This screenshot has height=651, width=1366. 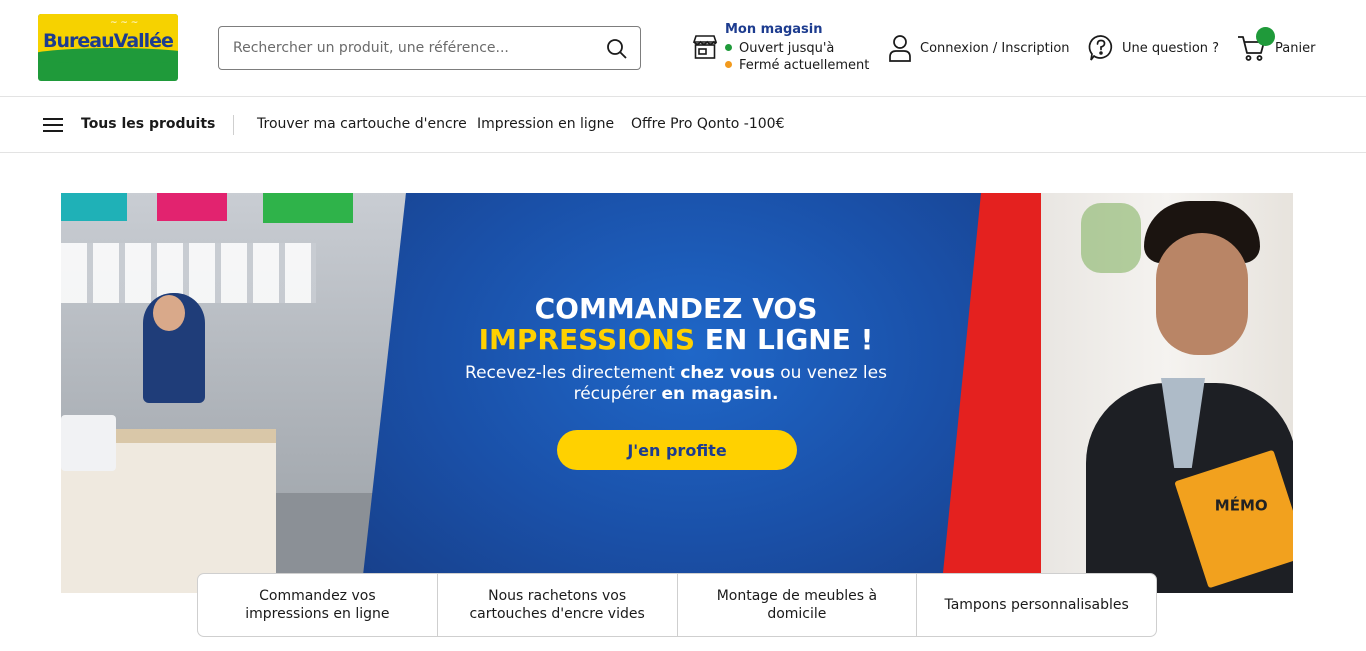 I want to click on all-products-link: Tous les produits, so click(x=148, y=124).